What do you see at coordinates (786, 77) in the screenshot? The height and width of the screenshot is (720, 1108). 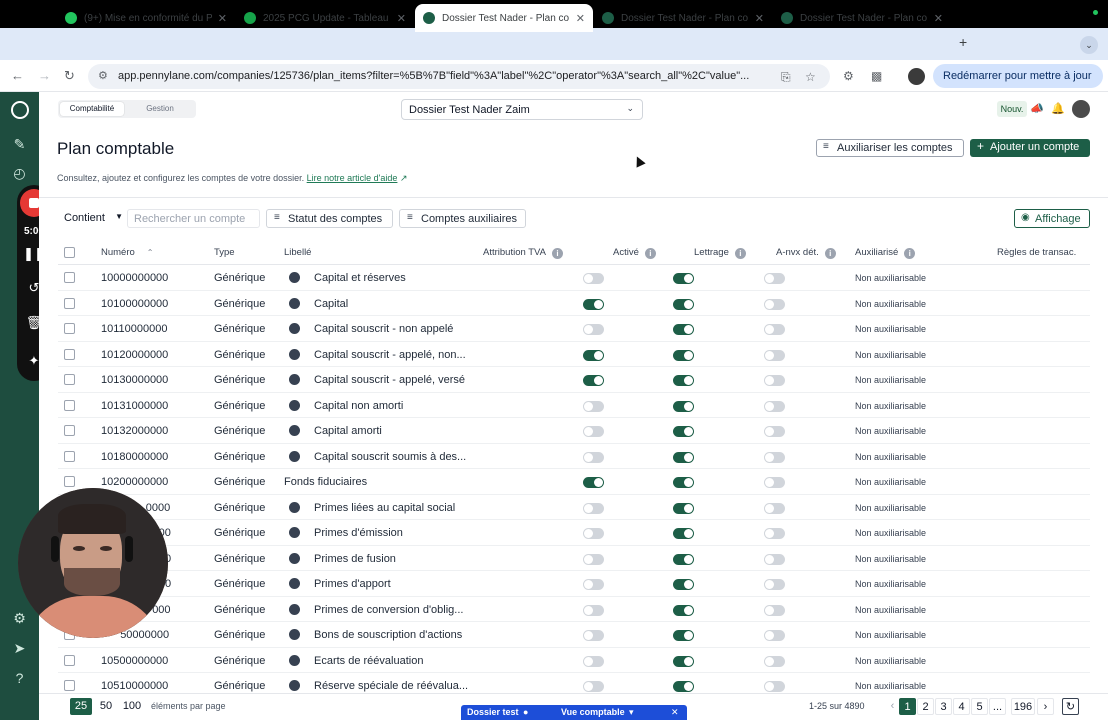 I see `install-app-icon: ⎘` at bounding box center [786, 77].